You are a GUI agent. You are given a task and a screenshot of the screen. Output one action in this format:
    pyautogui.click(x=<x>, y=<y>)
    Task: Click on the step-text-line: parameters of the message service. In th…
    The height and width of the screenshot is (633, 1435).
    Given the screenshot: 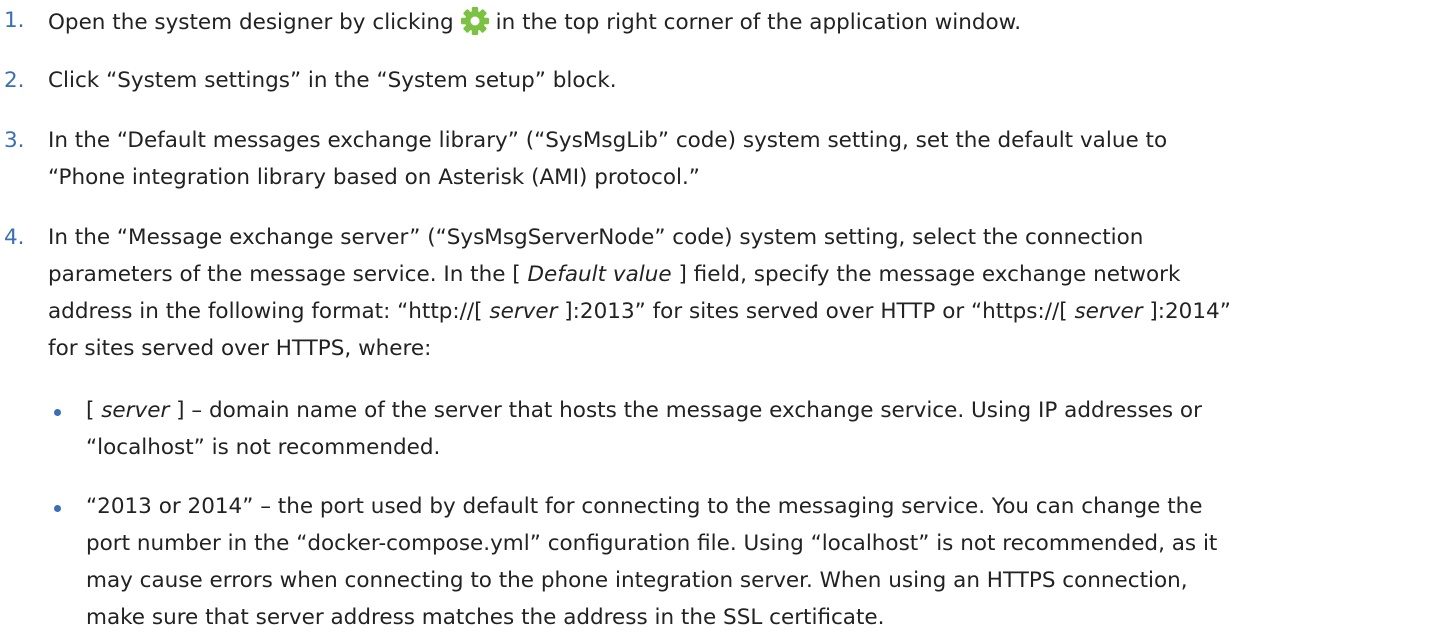 What is the action you would take?
    pyautogui.click(x=614, y=275)
    